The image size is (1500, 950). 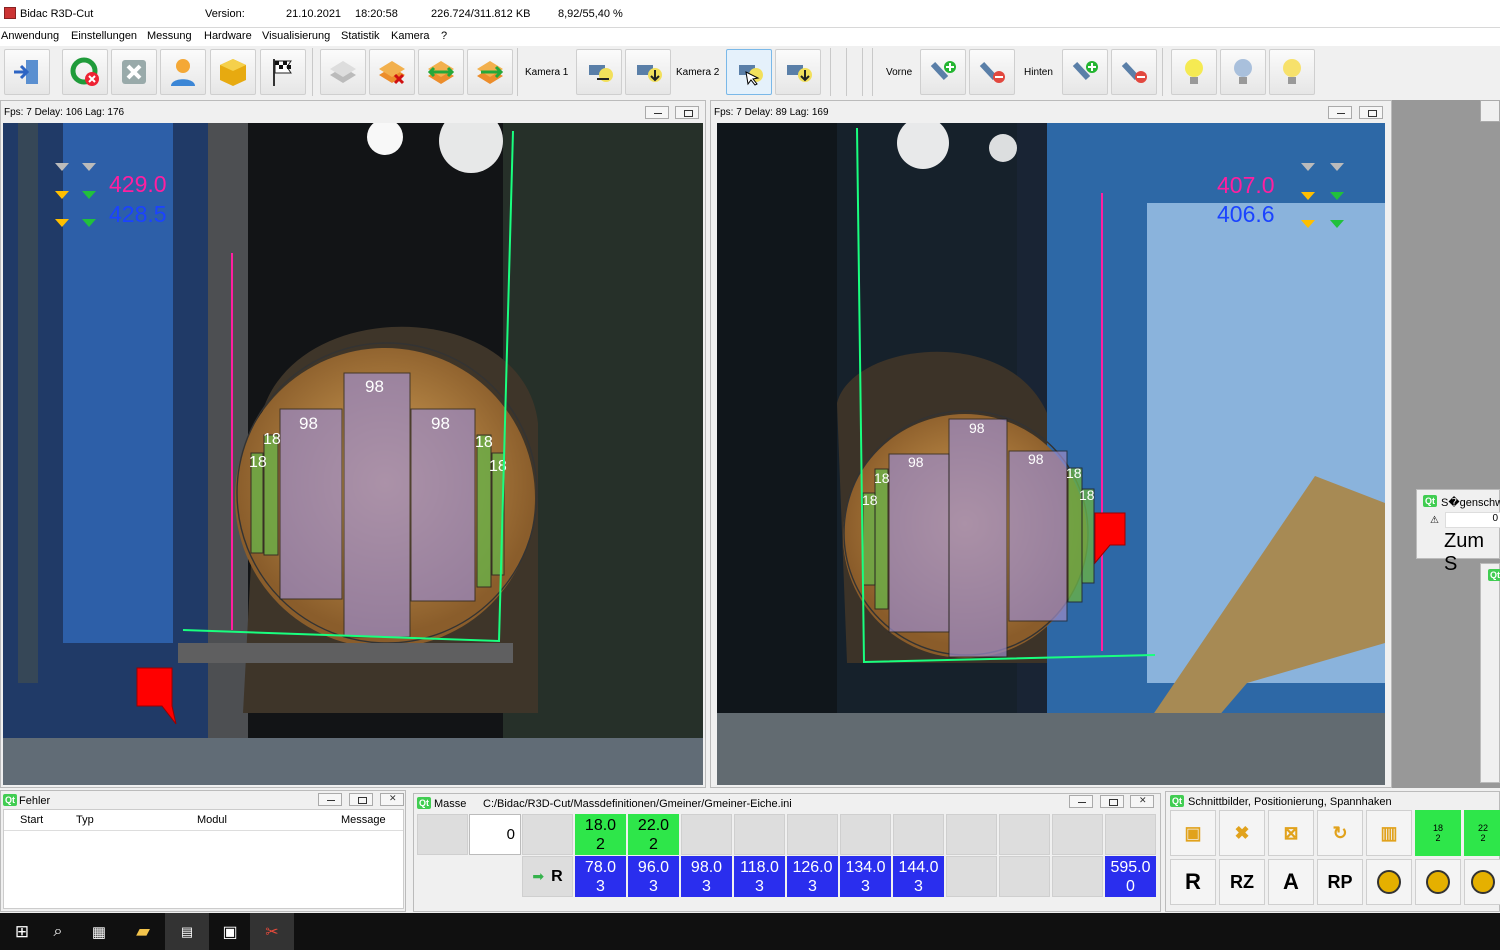 What do you see at coordinates (169, 36) in the screenshot?
I see `menu-messung: Messung` at bounding box center [169, 36].